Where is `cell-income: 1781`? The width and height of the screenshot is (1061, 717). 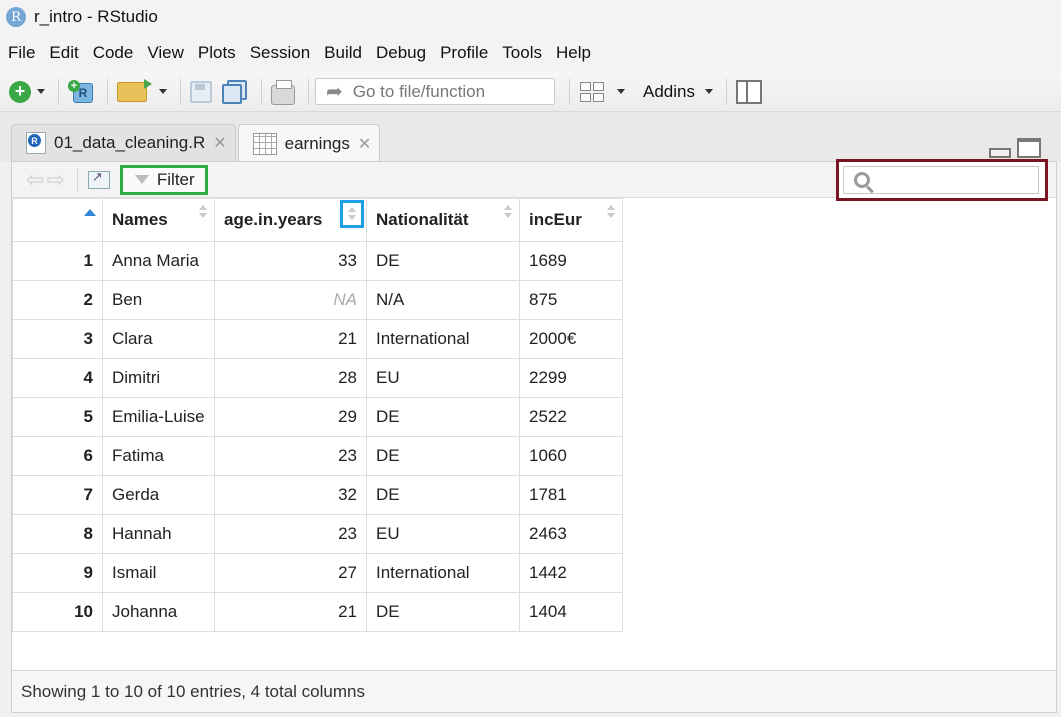
cell-income: 1781 is located at coordinates (571, 495).